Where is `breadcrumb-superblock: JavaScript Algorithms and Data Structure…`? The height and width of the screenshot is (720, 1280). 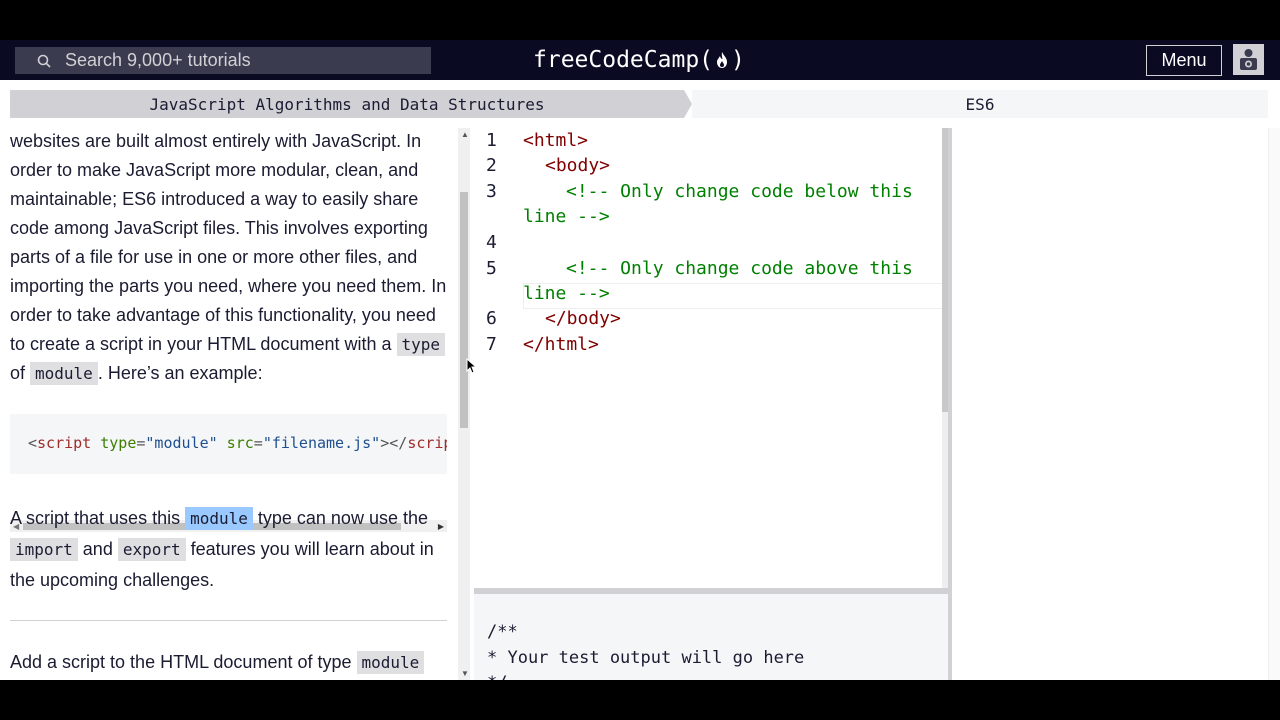 breadcrumb-superblock: JavaScript Algorithms and Data Structure… is located at coordinates (347, 104).